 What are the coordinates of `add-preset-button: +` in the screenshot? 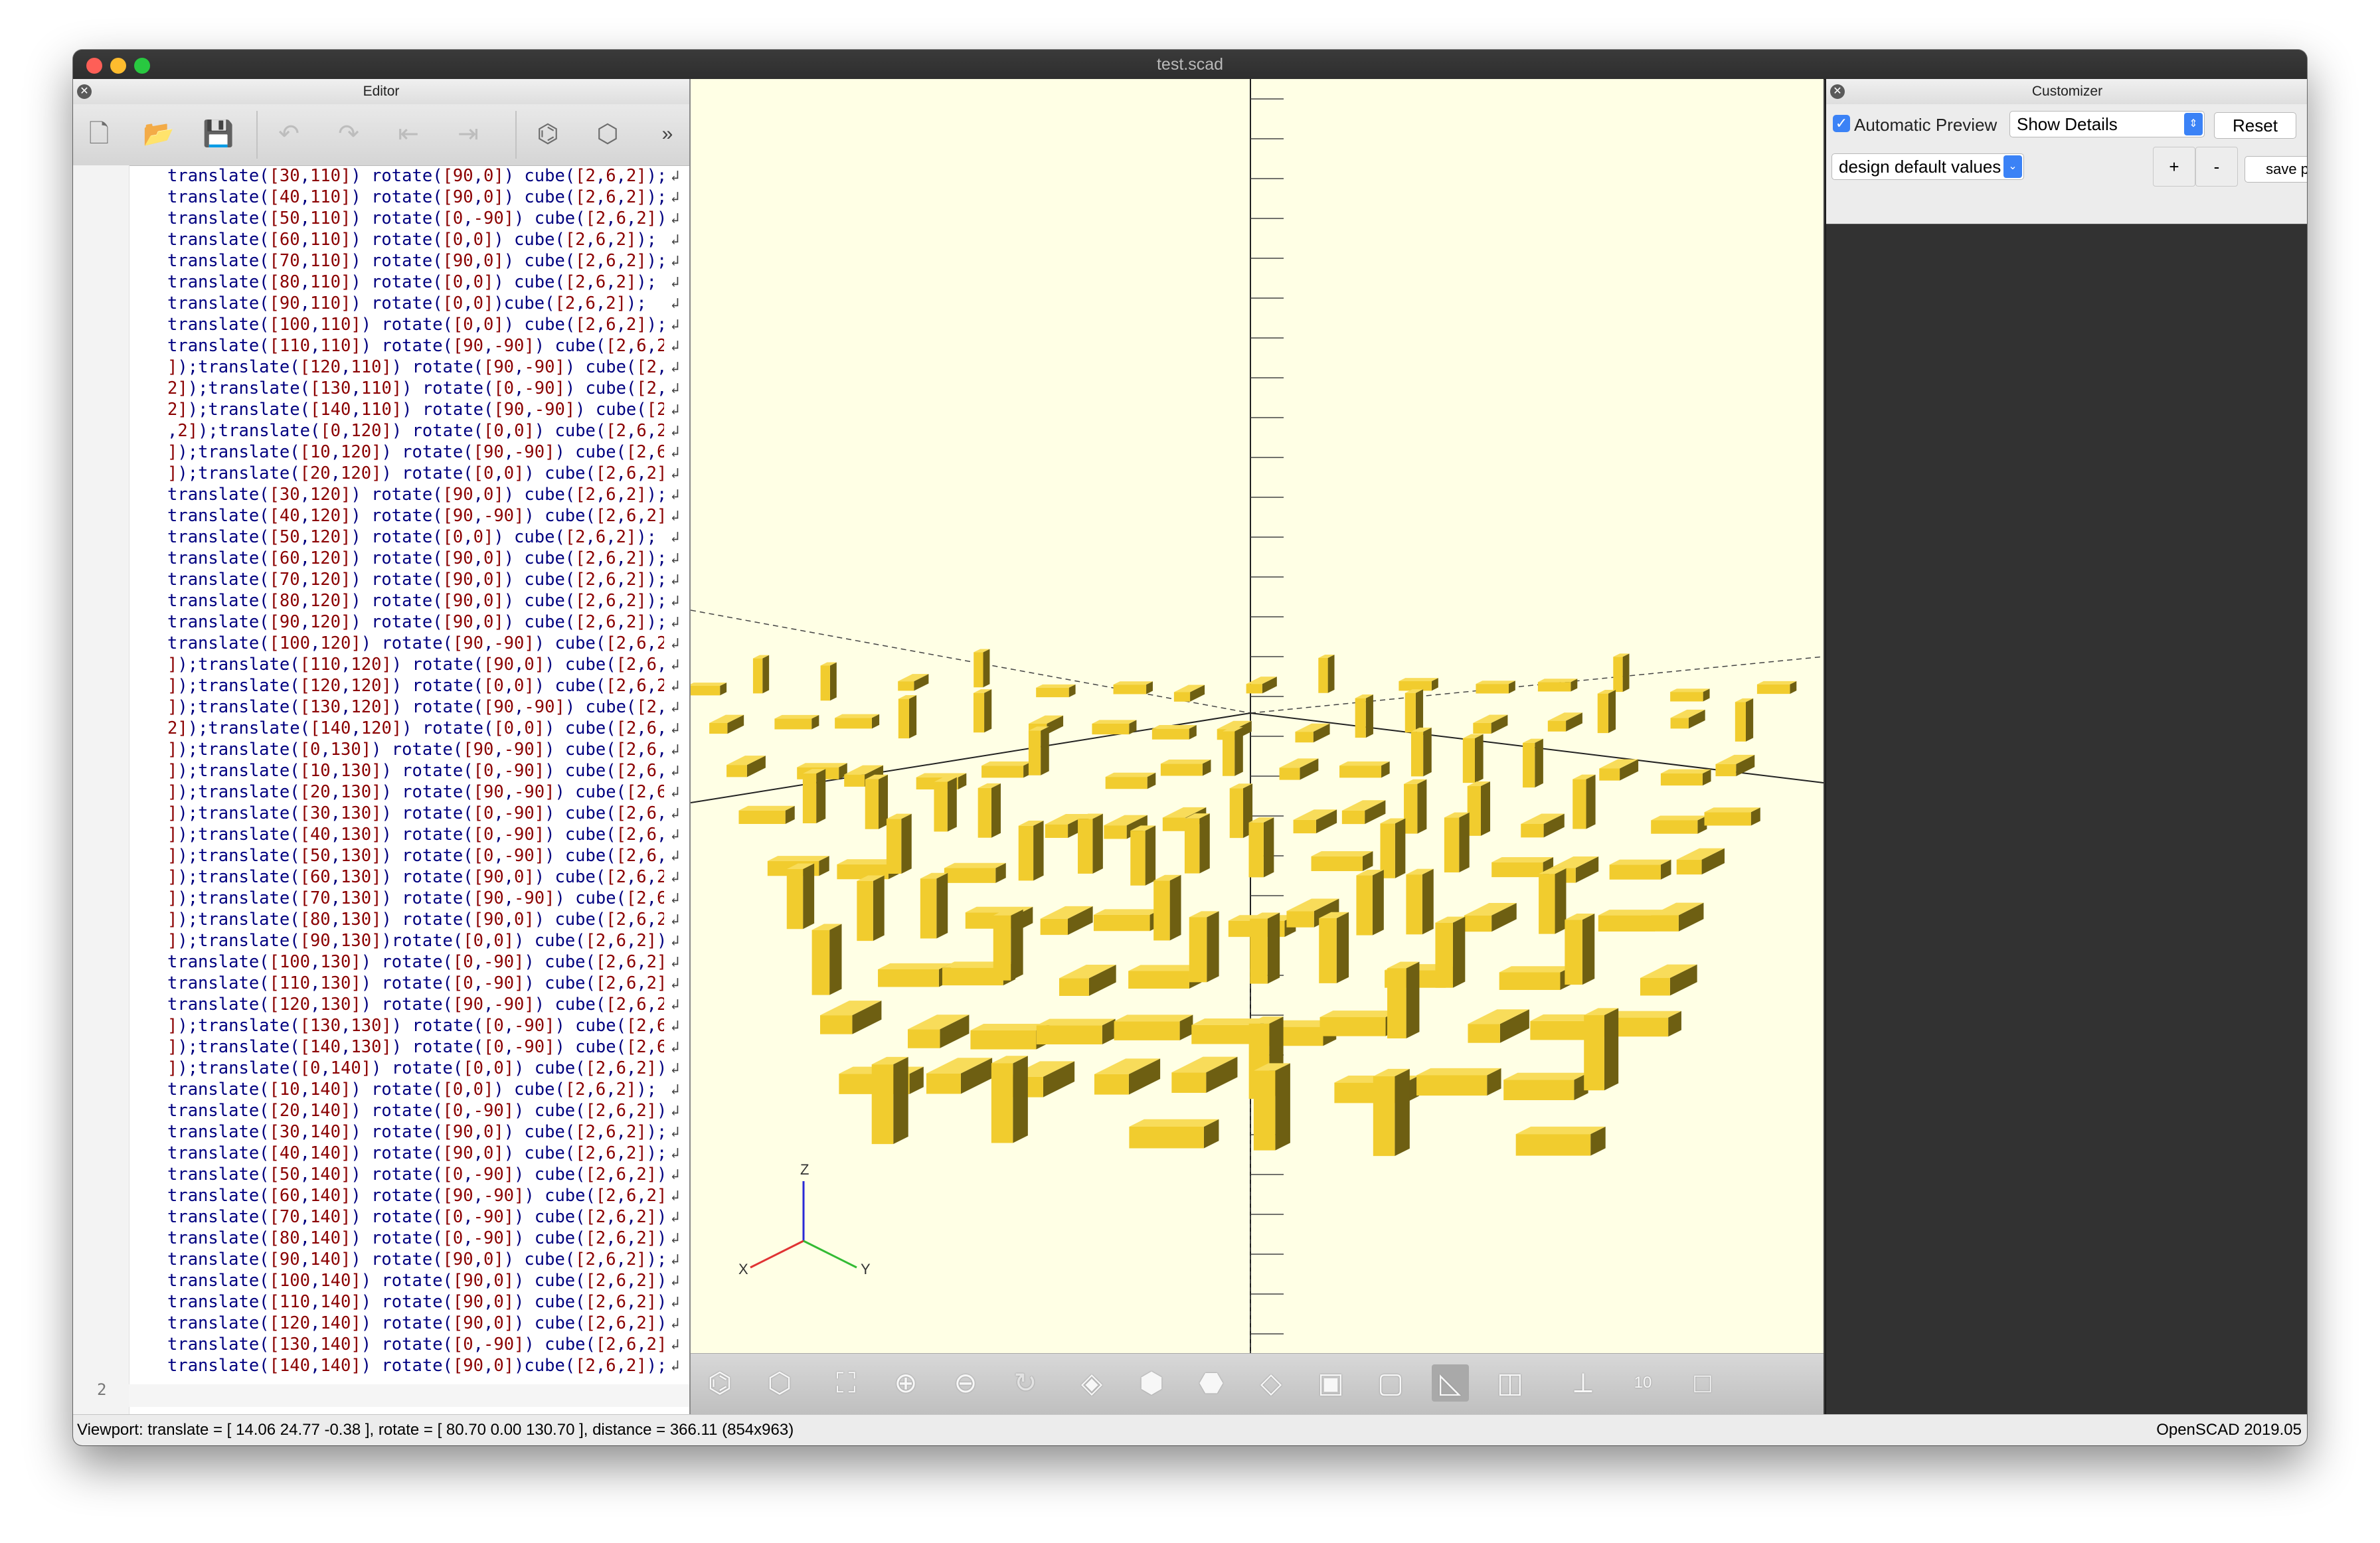 It's located at (2174, 167).